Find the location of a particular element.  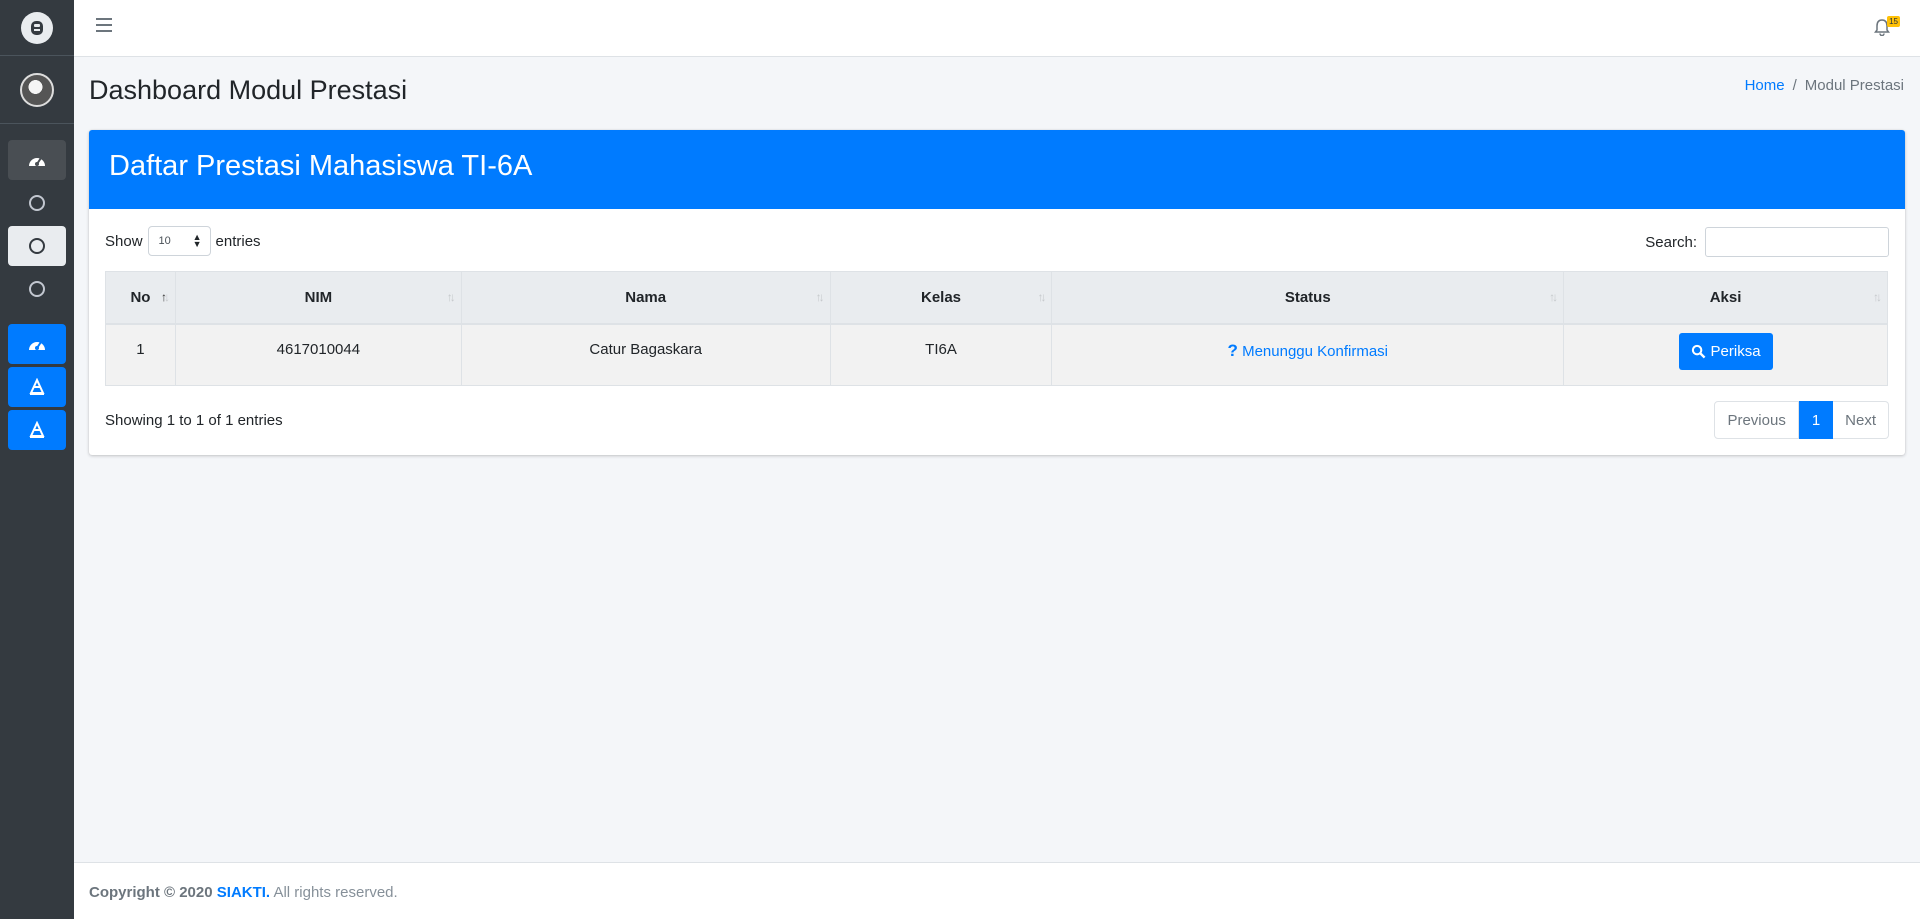

footer-rights: All rights reserved. is located at coordinates (335, 892).